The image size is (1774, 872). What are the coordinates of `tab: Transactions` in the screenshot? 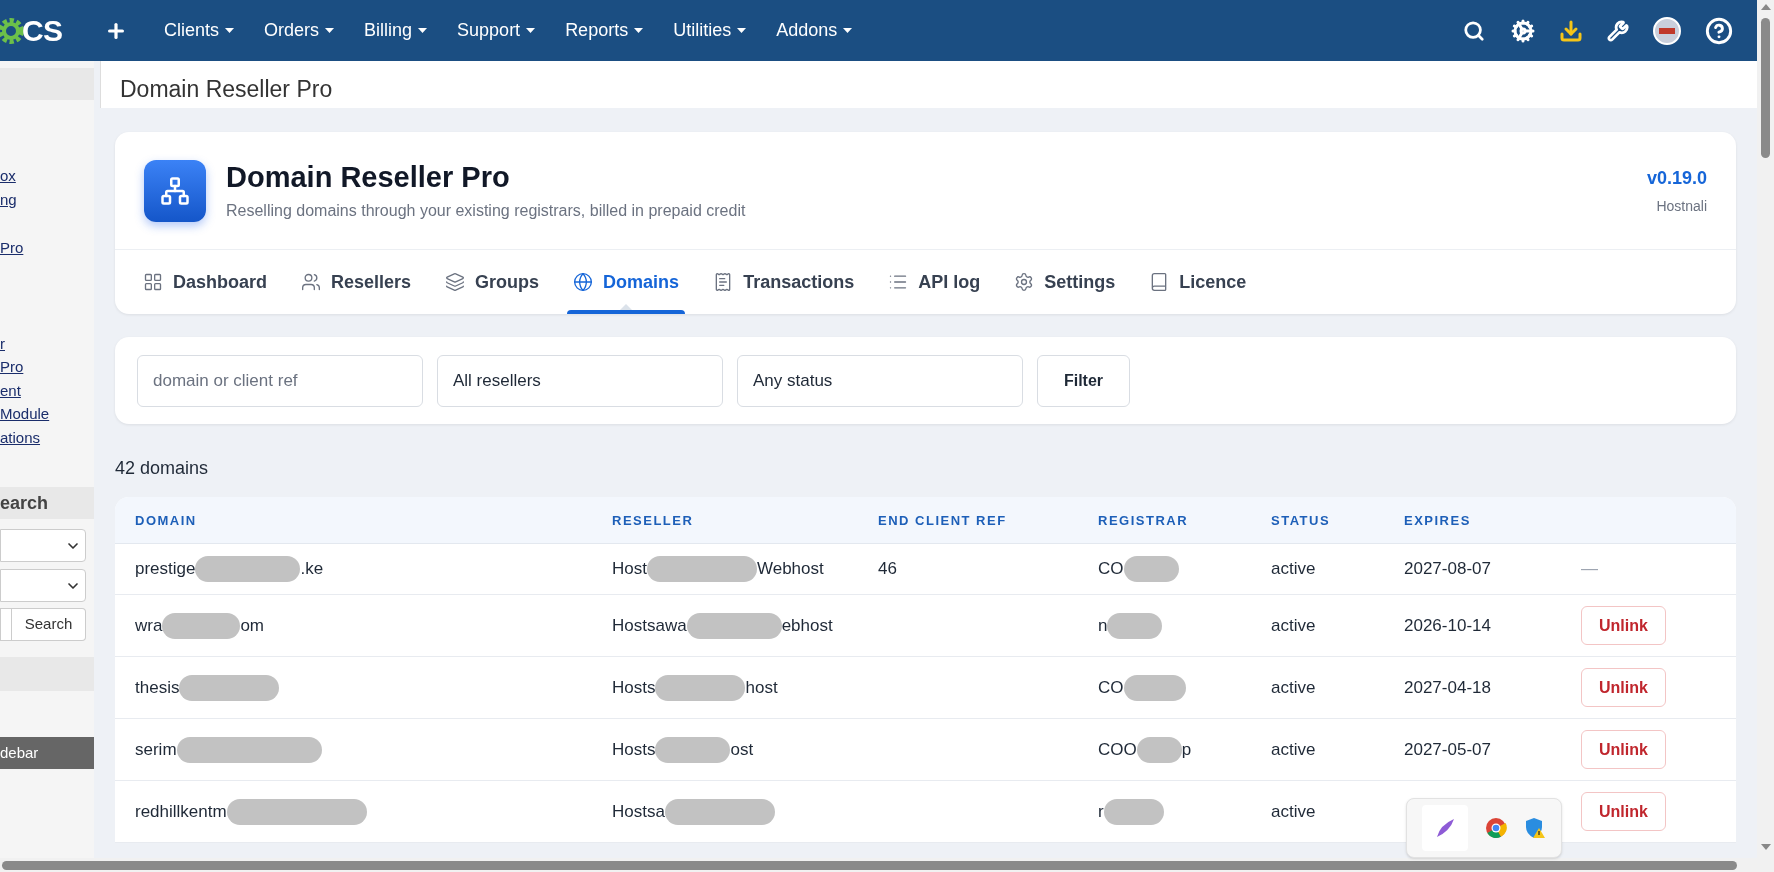 It's located at (784, 282).